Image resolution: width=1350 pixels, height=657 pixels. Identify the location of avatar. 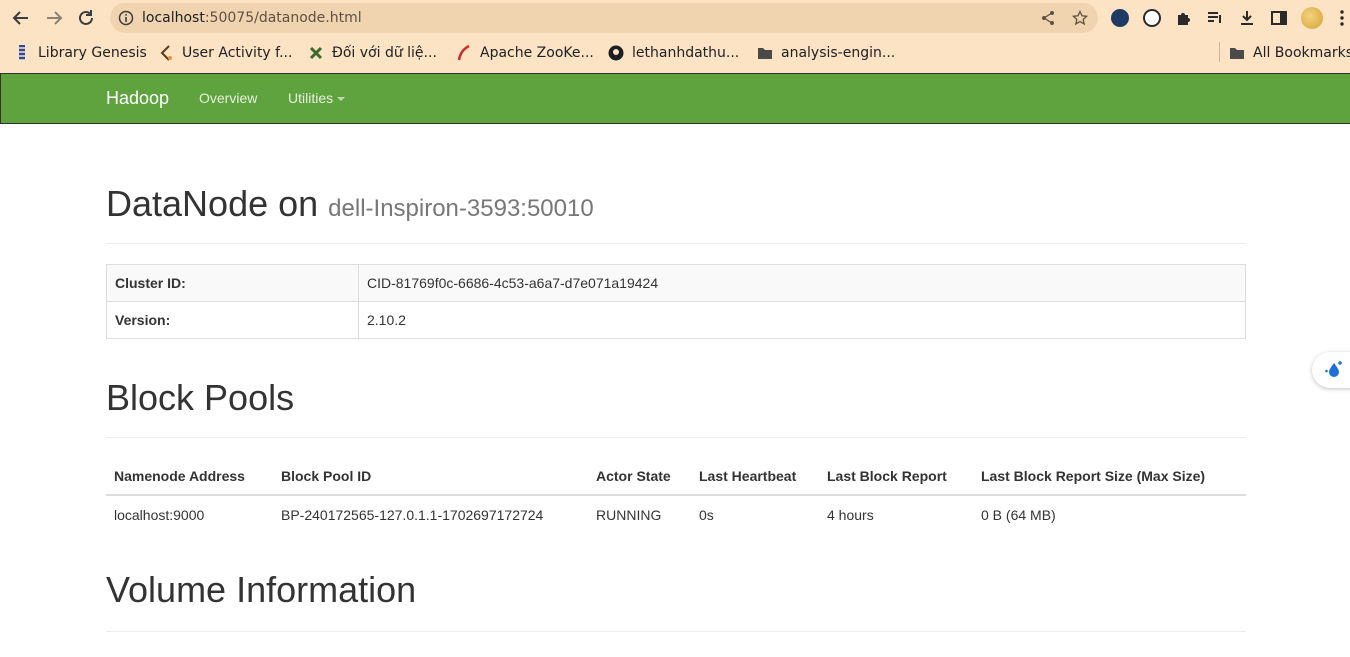
(1312, 18).